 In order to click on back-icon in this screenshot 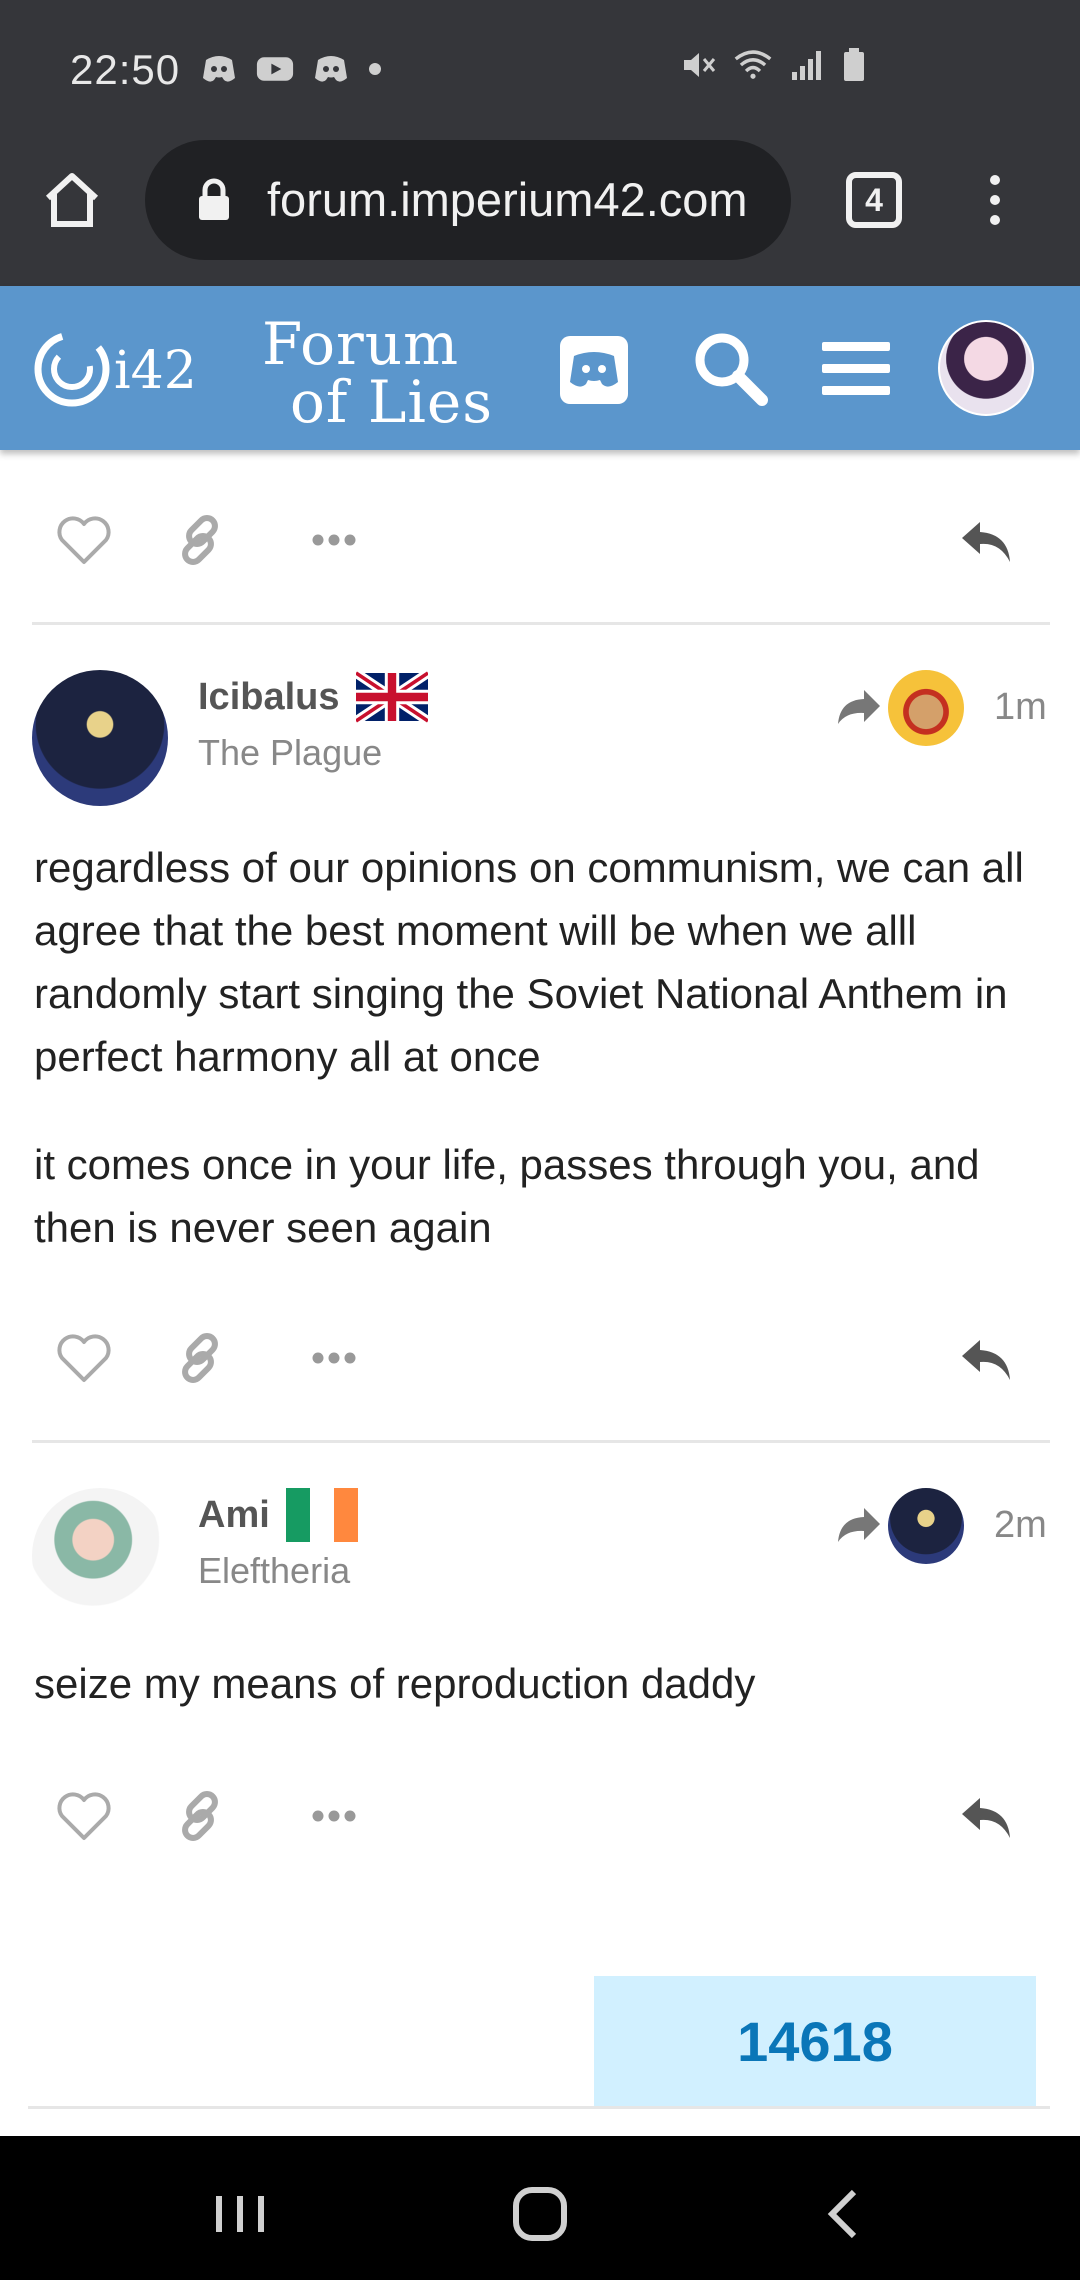, I will do `click(844, 2214)`.